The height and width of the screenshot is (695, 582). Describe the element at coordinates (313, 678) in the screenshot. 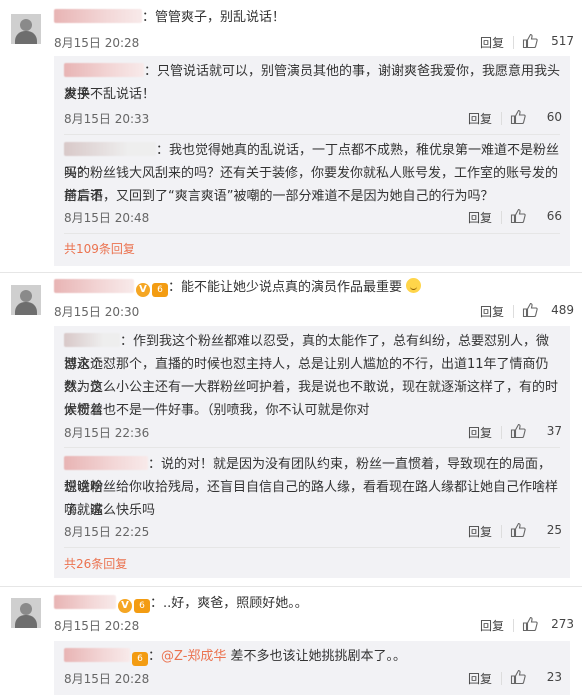

I see `reply-meta: 8月15日 20:28 回复 23` at that location.